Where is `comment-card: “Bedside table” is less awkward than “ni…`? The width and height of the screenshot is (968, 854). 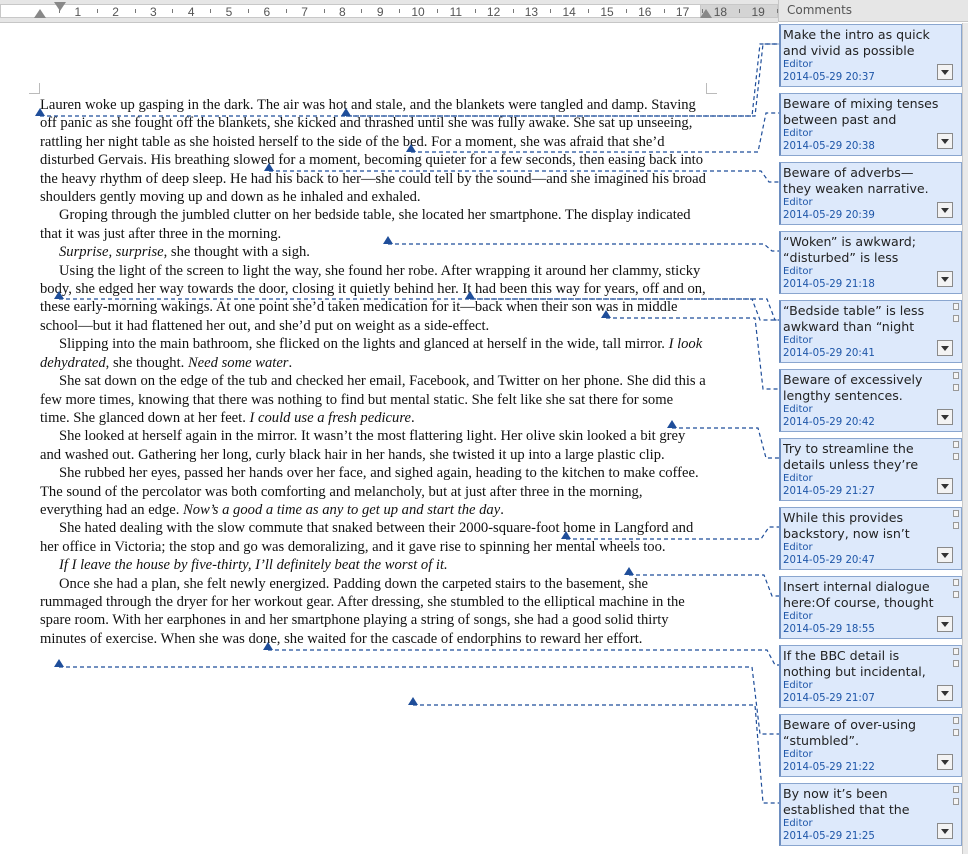
comment-card: “Bedside table” is less awkward than “ni… is located at coordinates (870, 331).